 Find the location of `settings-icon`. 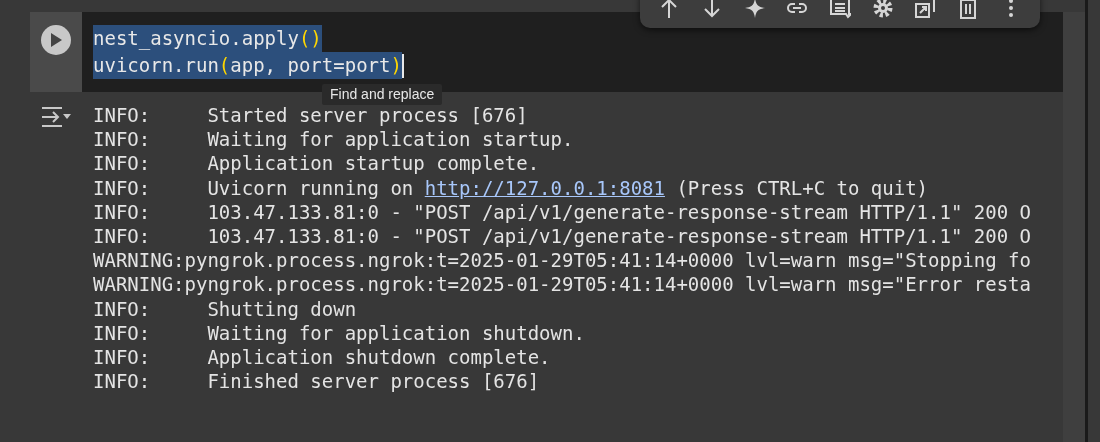

settings-icon is located at coordinates (882, 9).